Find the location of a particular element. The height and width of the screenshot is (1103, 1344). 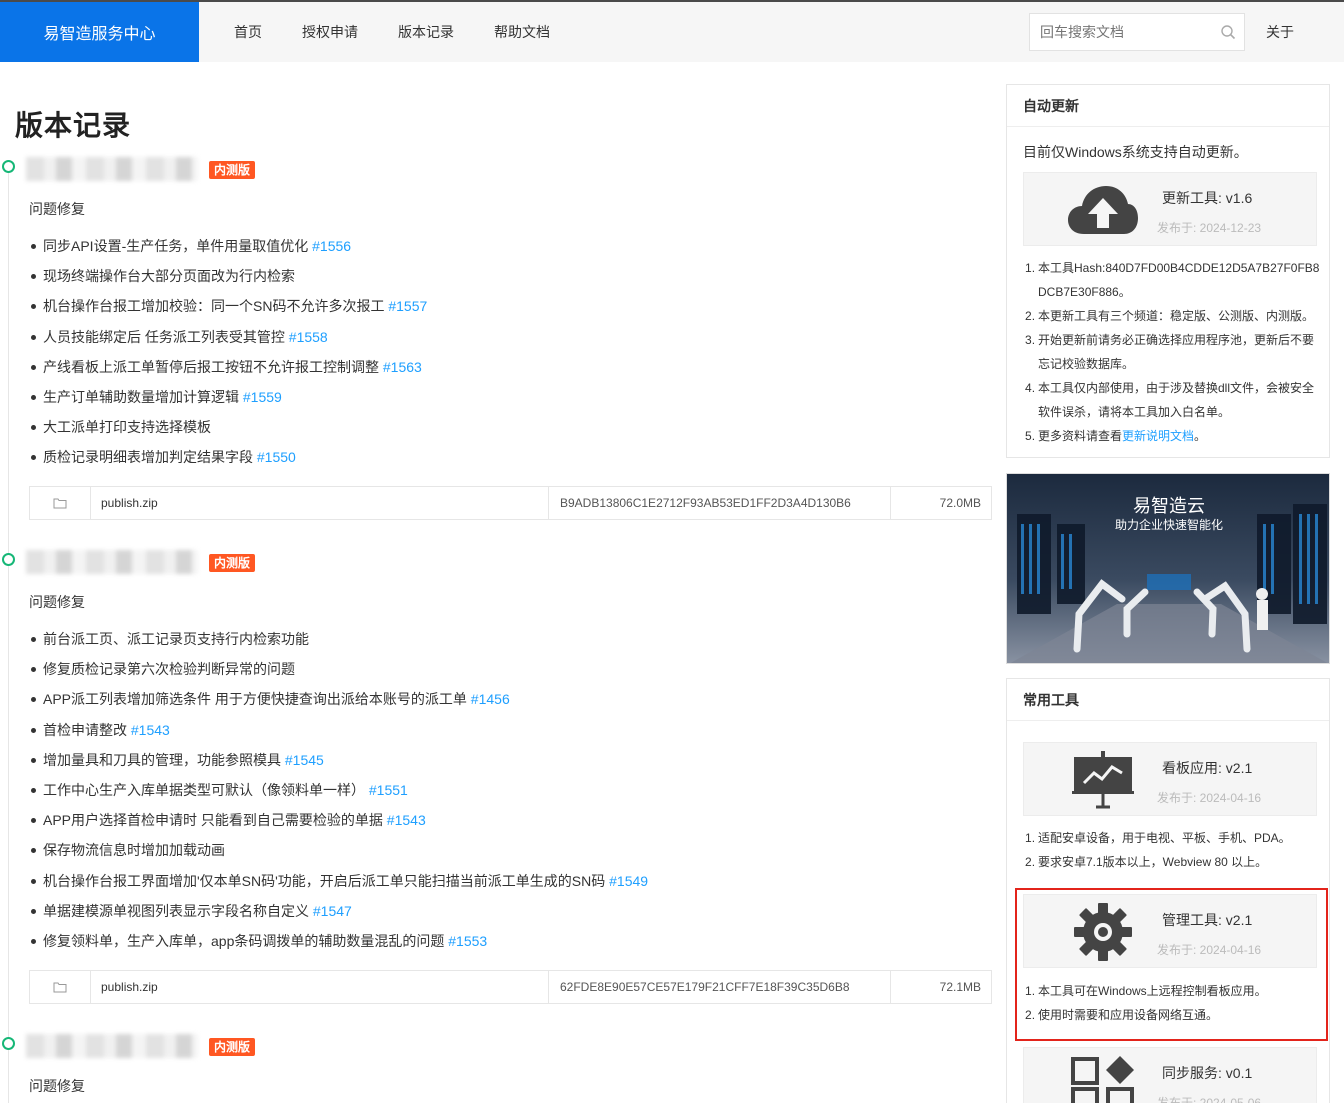

card-title: 自动更新 is located at coordinates (1168, 106).